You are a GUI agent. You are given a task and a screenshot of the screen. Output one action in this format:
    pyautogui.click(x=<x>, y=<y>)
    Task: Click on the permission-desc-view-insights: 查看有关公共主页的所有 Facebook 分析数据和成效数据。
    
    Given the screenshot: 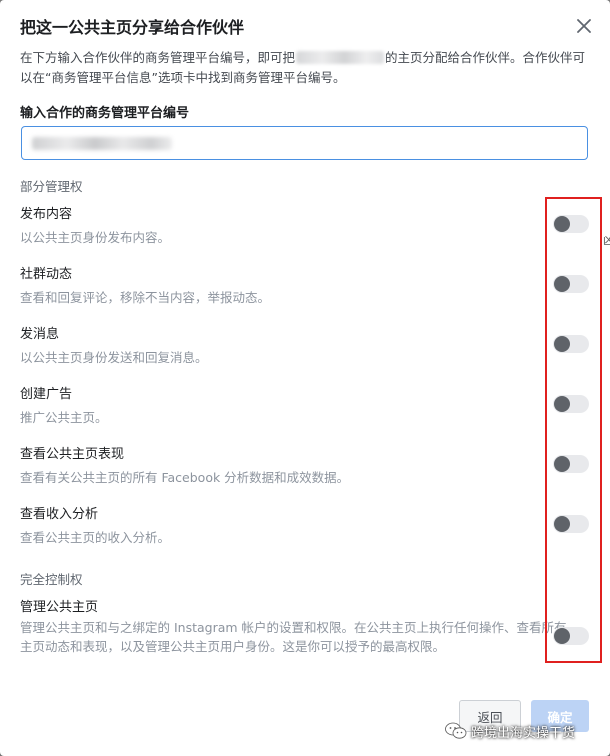 What is the action you would take?
    pyautogui.click(x=185, y=477)
    